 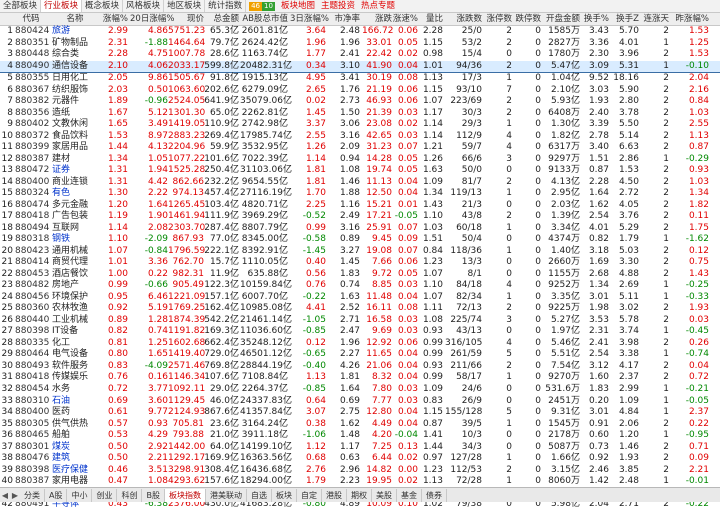 What do you see at coordinates (259, 495) in the screenshot?
I see `bottom-tab: 自选` at bounding box center [259, 495].